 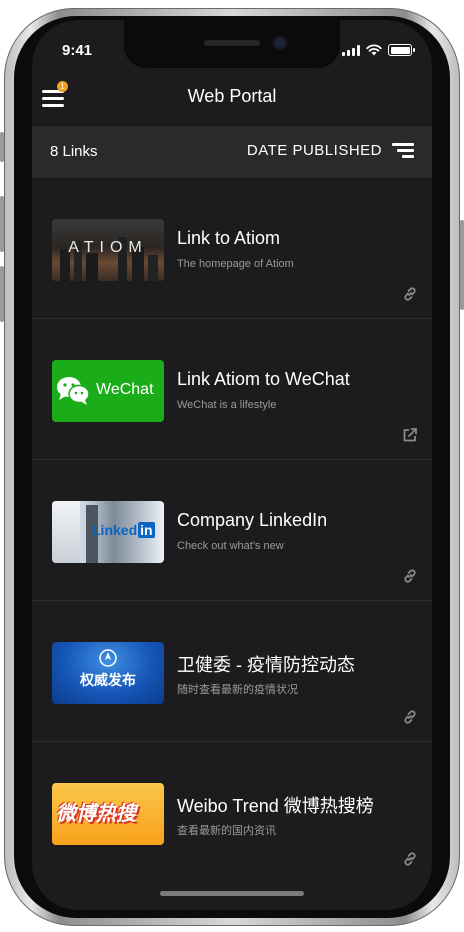 I want to click on weibo-thumbnail-text: 微博热搜, so click(x=96, y=813).